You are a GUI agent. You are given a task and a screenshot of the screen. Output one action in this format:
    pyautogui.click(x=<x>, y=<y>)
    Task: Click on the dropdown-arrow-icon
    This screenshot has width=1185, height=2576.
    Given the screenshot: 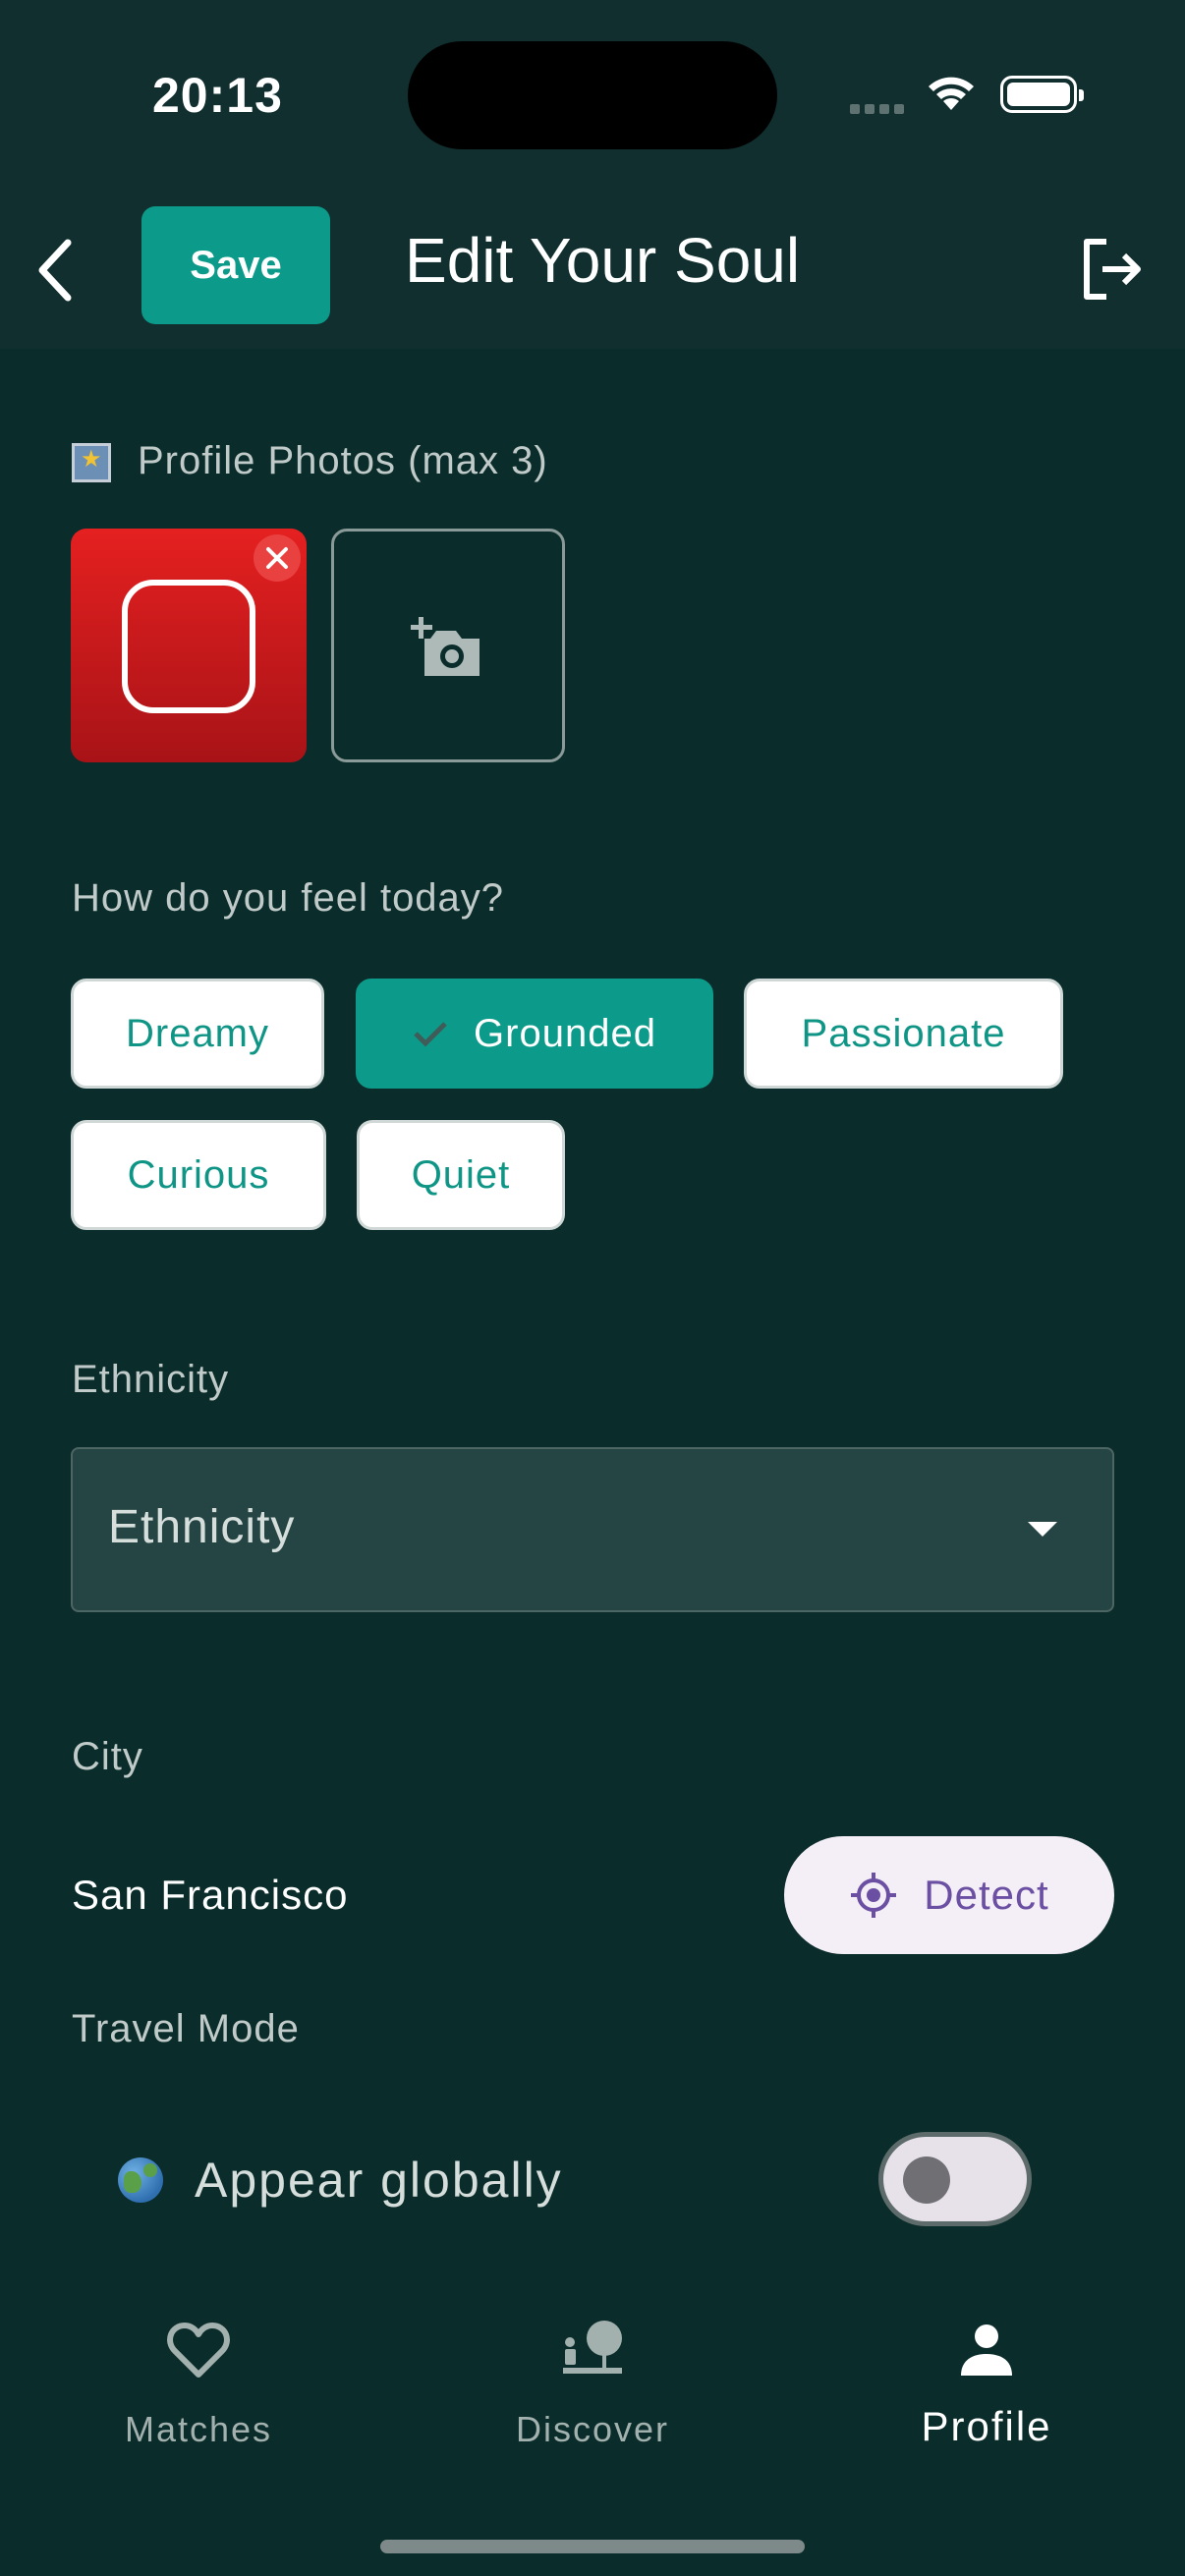 What is the action you would take?
    pyautogui.click(x=1042, y=1529)
    